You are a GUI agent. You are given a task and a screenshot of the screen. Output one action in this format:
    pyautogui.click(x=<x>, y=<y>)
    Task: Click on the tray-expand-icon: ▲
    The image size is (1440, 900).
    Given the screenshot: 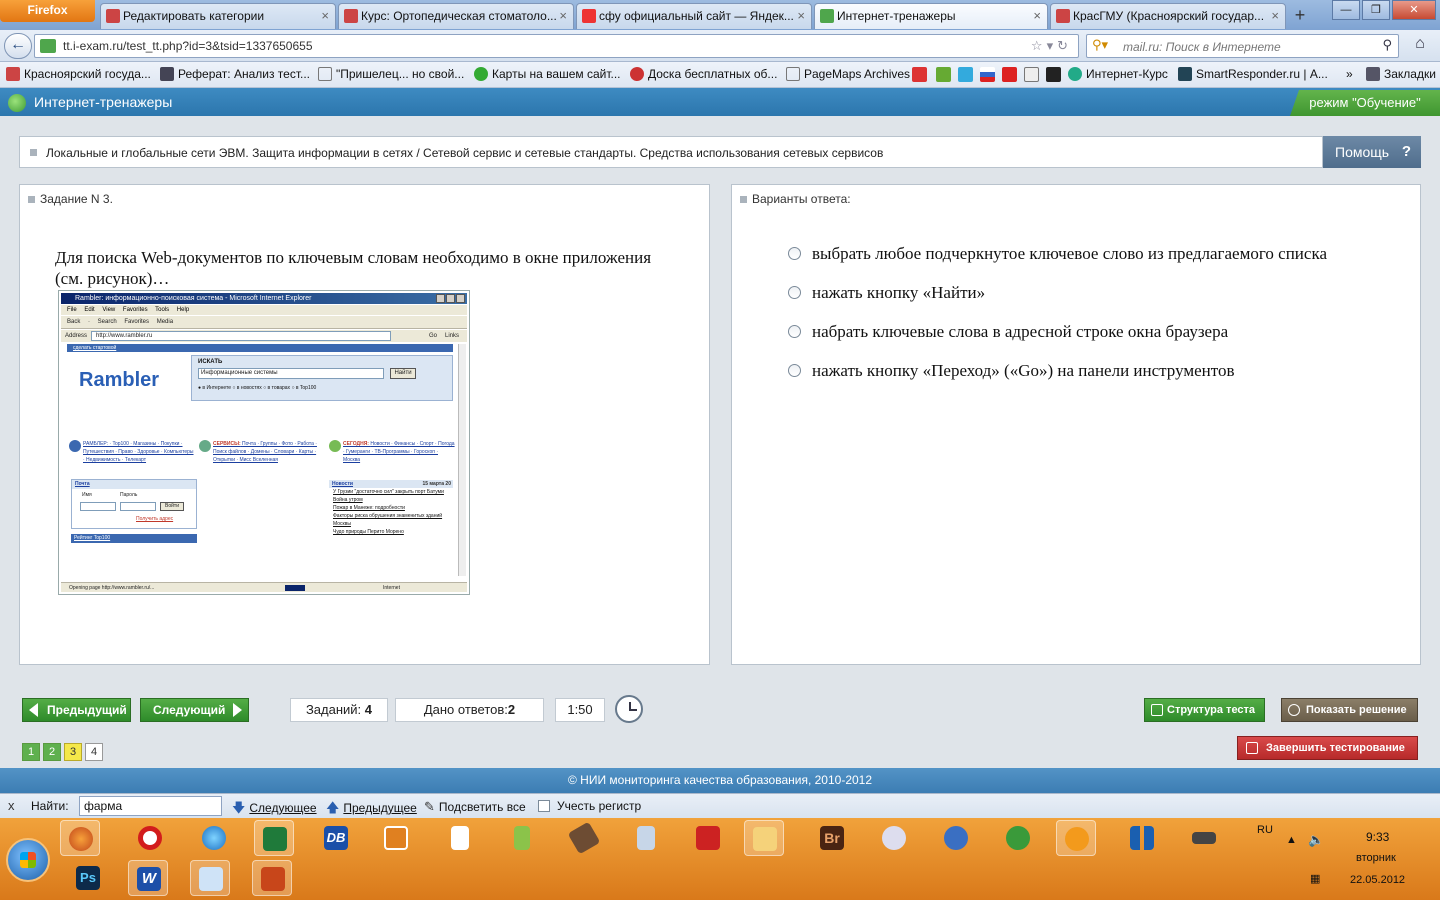 What is the action you would take?
    pyautogui.click(x=1291, y=840)
    